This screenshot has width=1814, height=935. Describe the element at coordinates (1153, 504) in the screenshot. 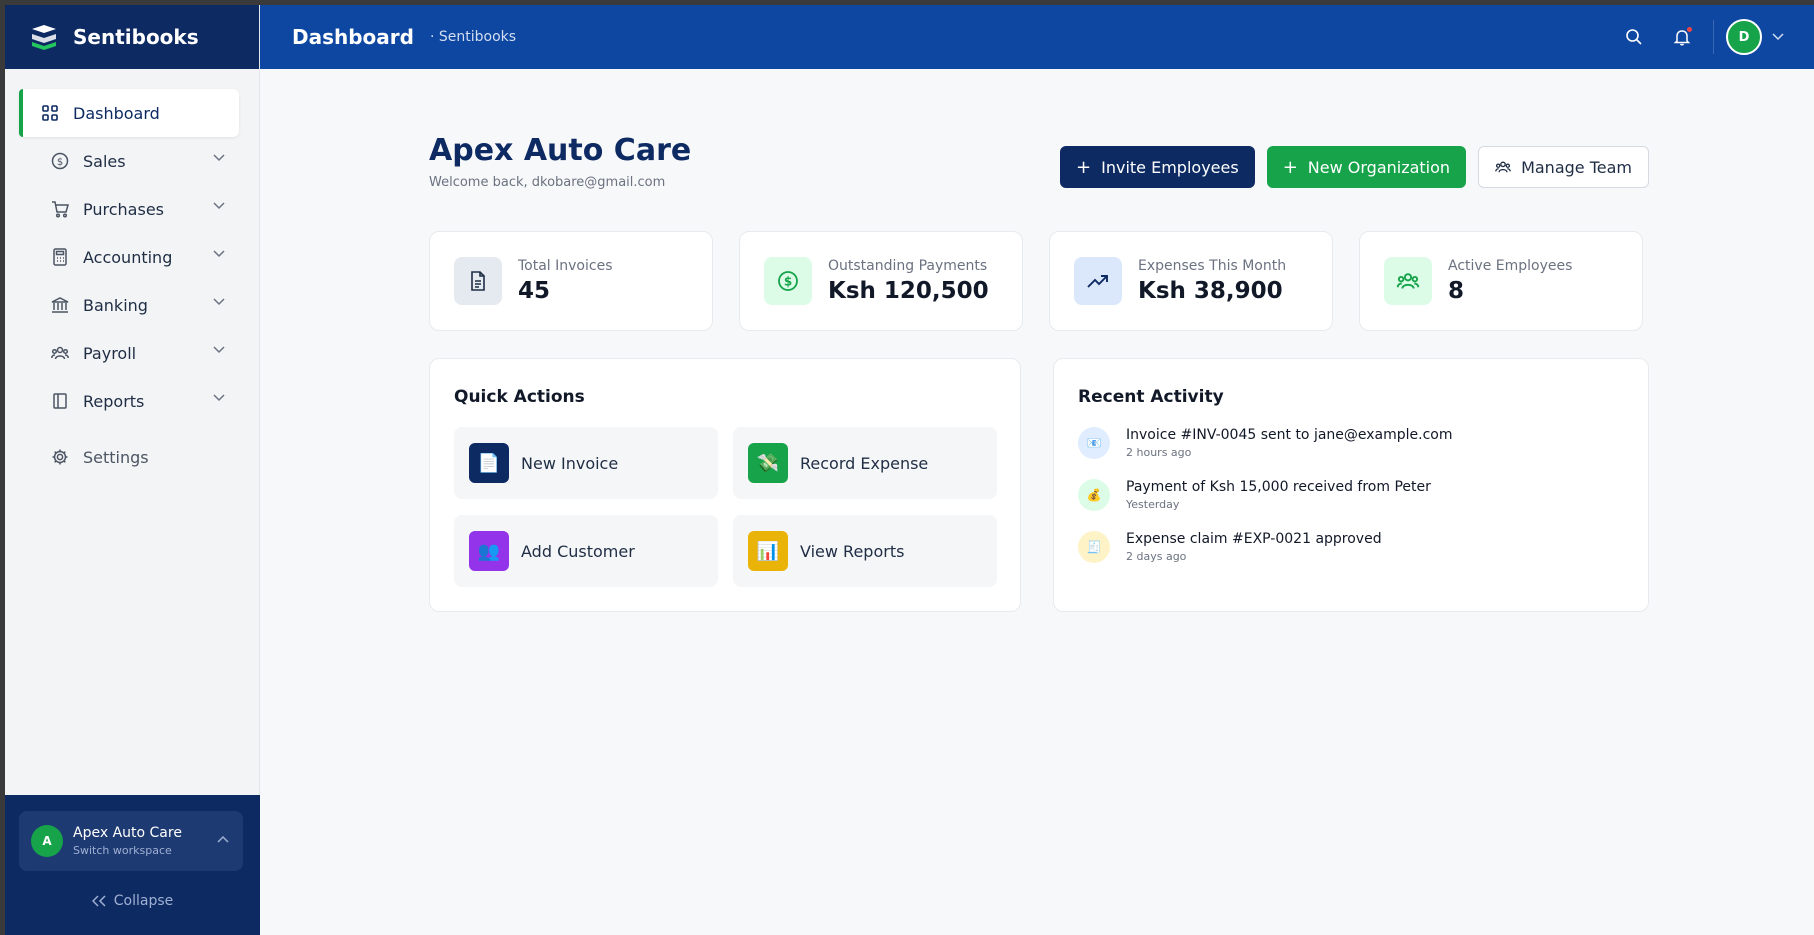

I see `activity-time: Yesterday` at that location.